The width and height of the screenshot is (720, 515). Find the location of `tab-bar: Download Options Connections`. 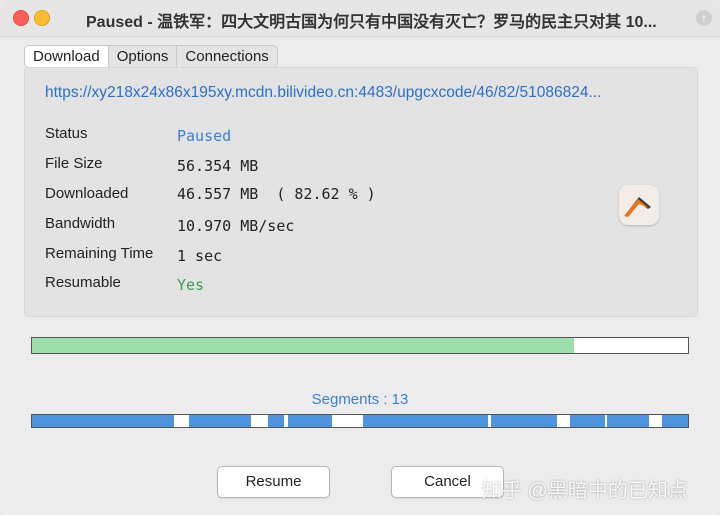

tab-bar: Download Options Connections is located at coordinates (151, 56).